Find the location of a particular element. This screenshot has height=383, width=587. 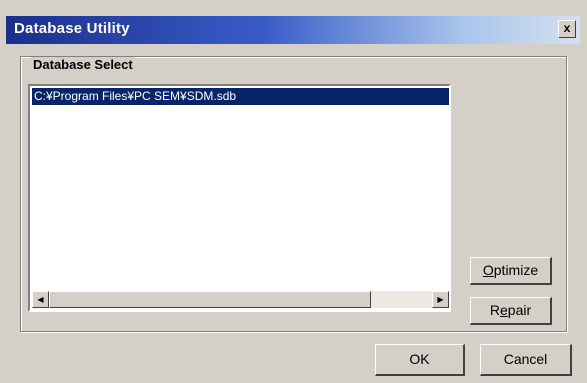

horizontal-scrollbar: ◀ ▶ is located at coordinates (240, 299).